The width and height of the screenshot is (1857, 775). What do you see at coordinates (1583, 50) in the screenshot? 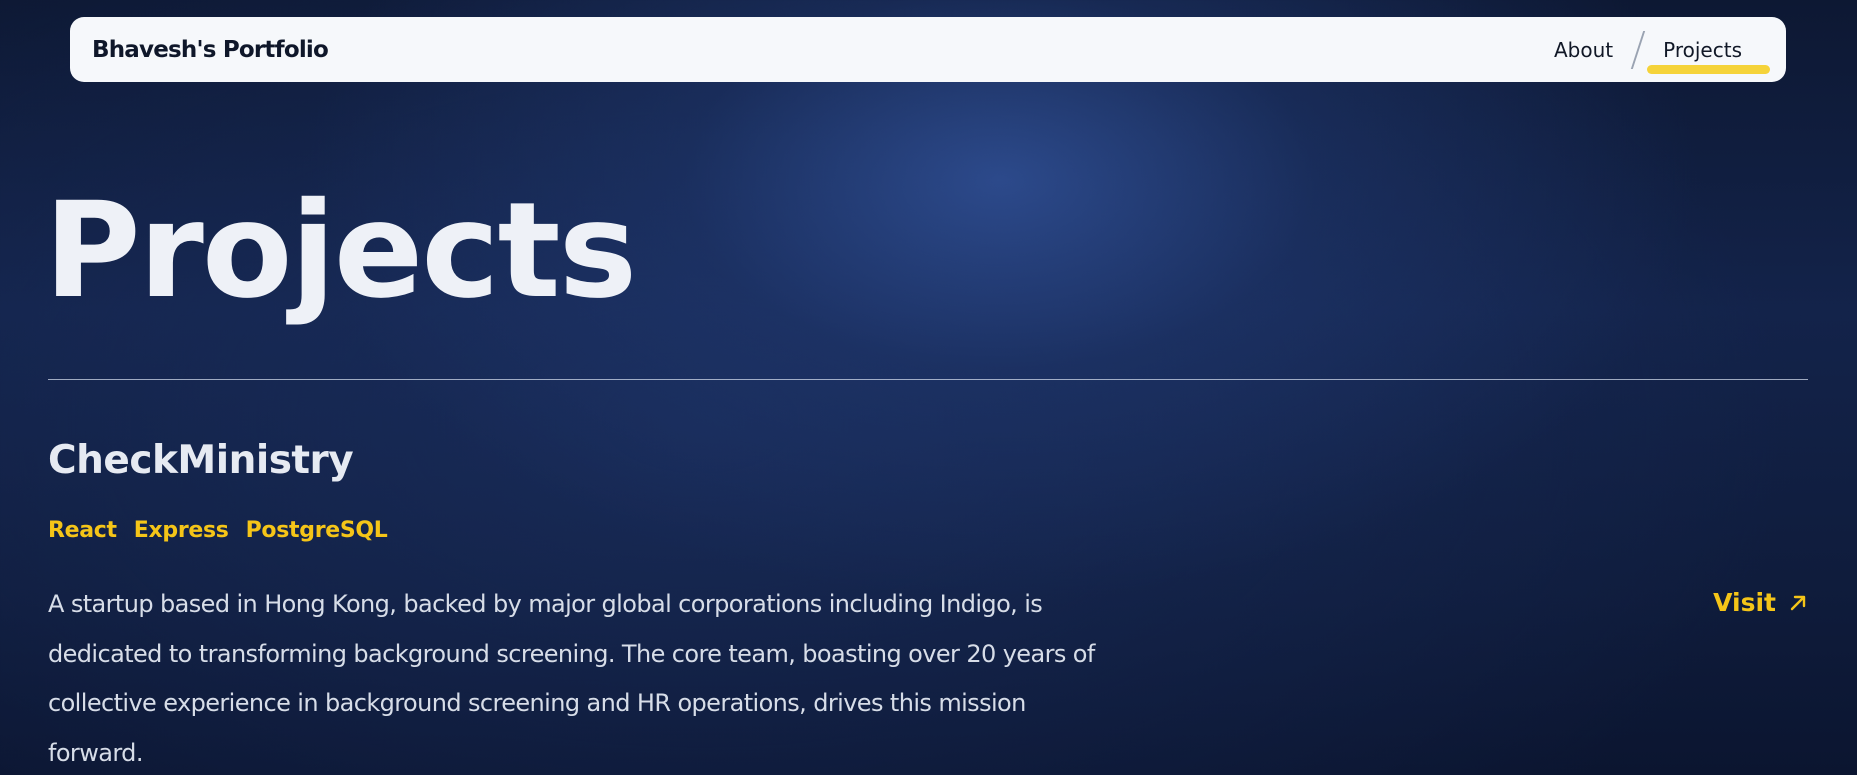
I see `nav-link-about: About` at bounding box center [1583, 50].